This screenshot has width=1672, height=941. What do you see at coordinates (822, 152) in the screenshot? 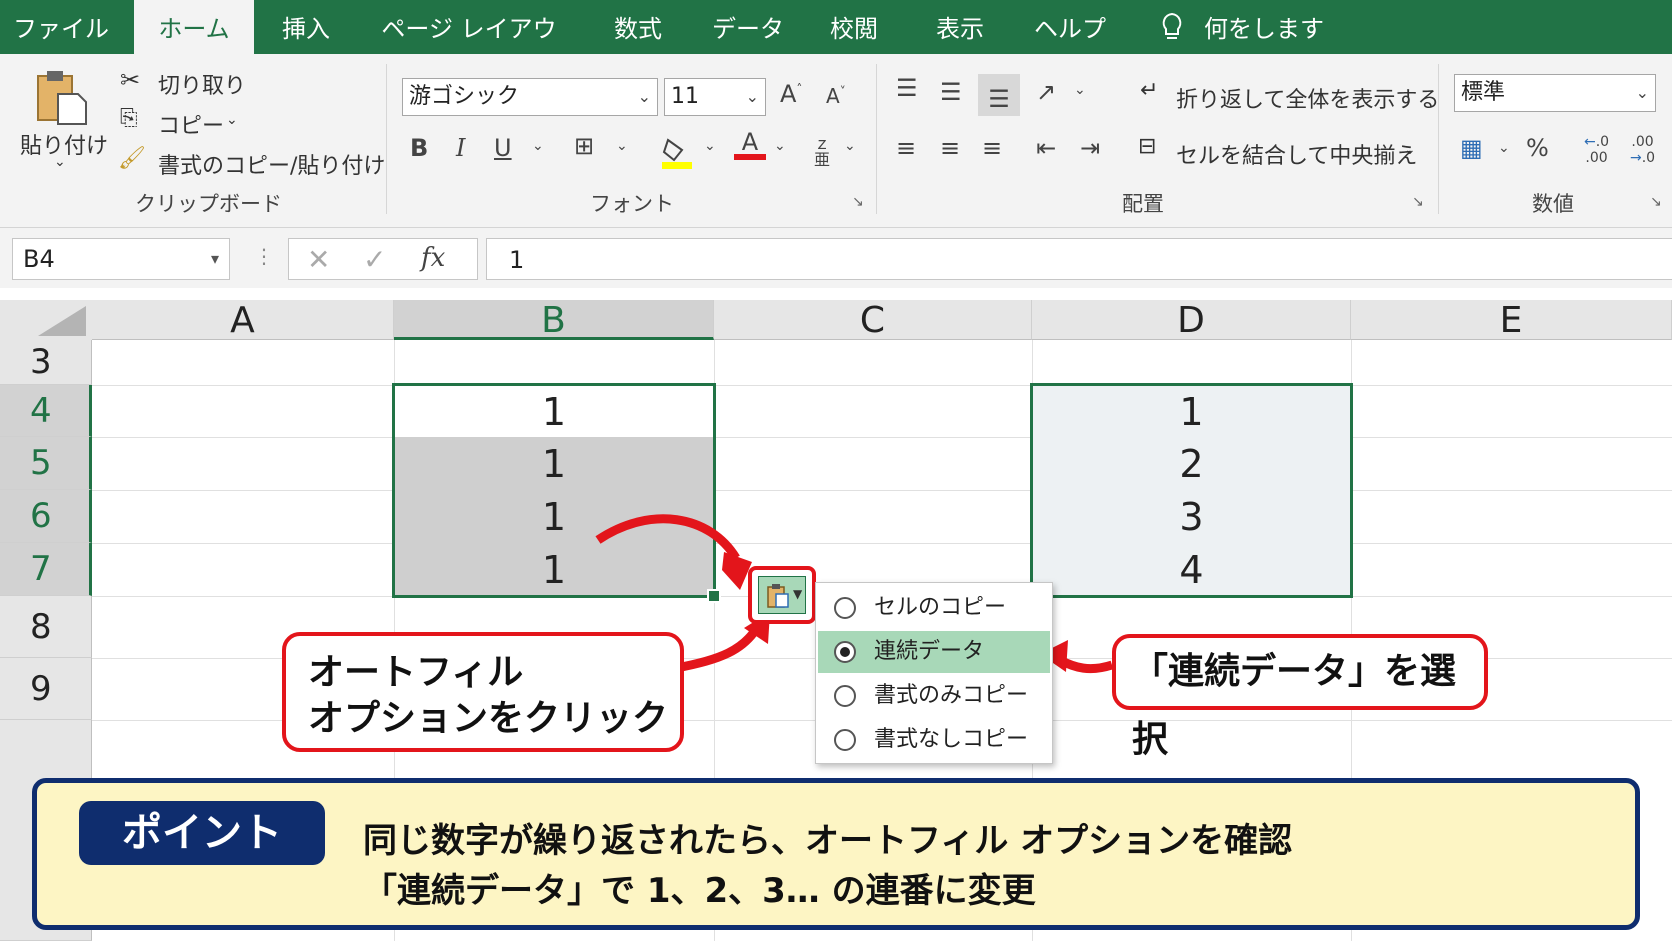
I see `phonetic-guide-icon: ｚ亜` at bounding box center [822, 152].